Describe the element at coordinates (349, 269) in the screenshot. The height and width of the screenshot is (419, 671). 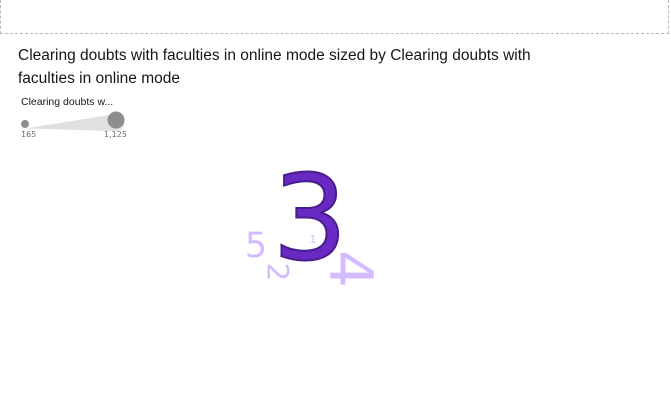
I see `word-4: 4` at that location.